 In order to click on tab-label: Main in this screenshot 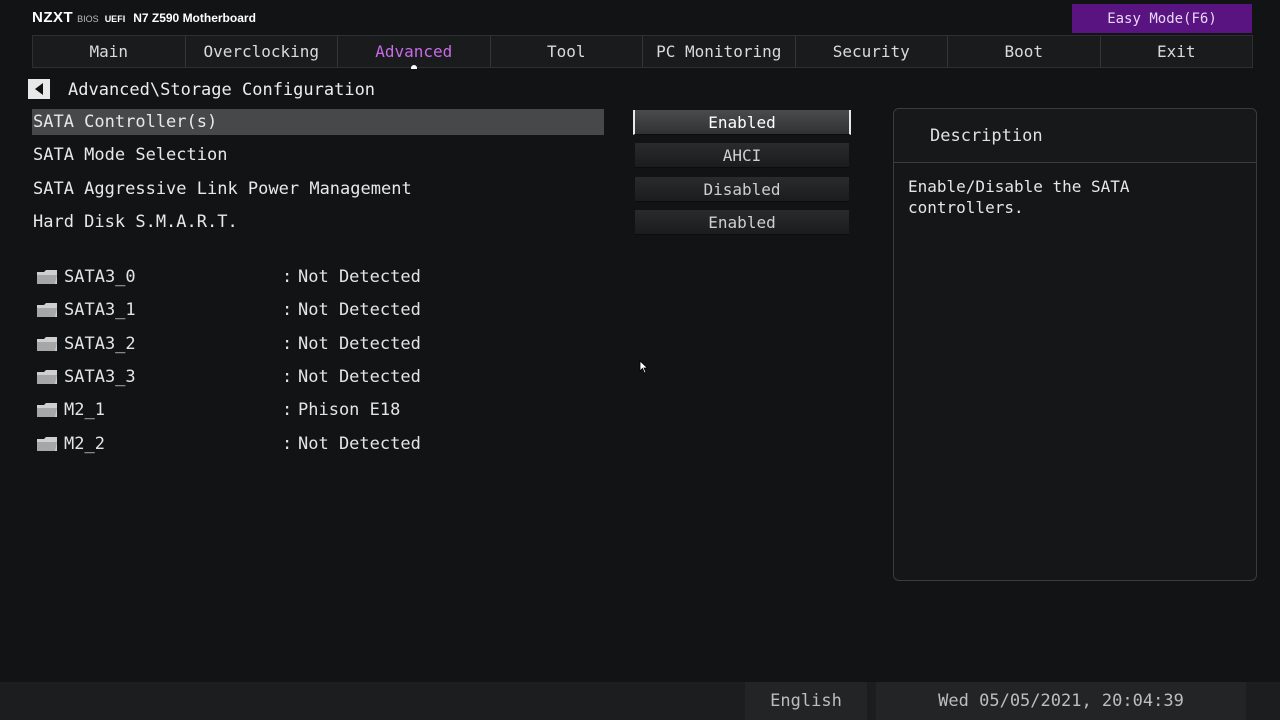, I will do `click(109, 51)`.